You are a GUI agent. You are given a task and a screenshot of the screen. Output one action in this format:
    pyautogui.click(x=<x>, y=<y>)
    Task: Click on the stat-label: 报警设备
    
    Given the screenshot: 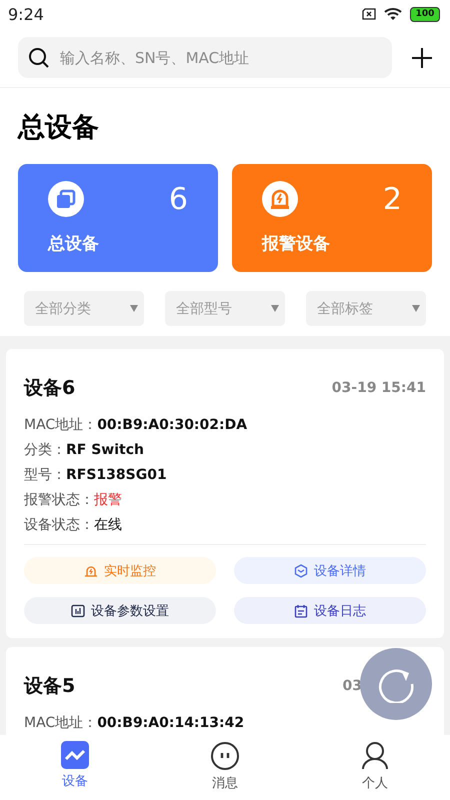 What is the action you would take?
    pyautogui.click(x=296, y=244)
    